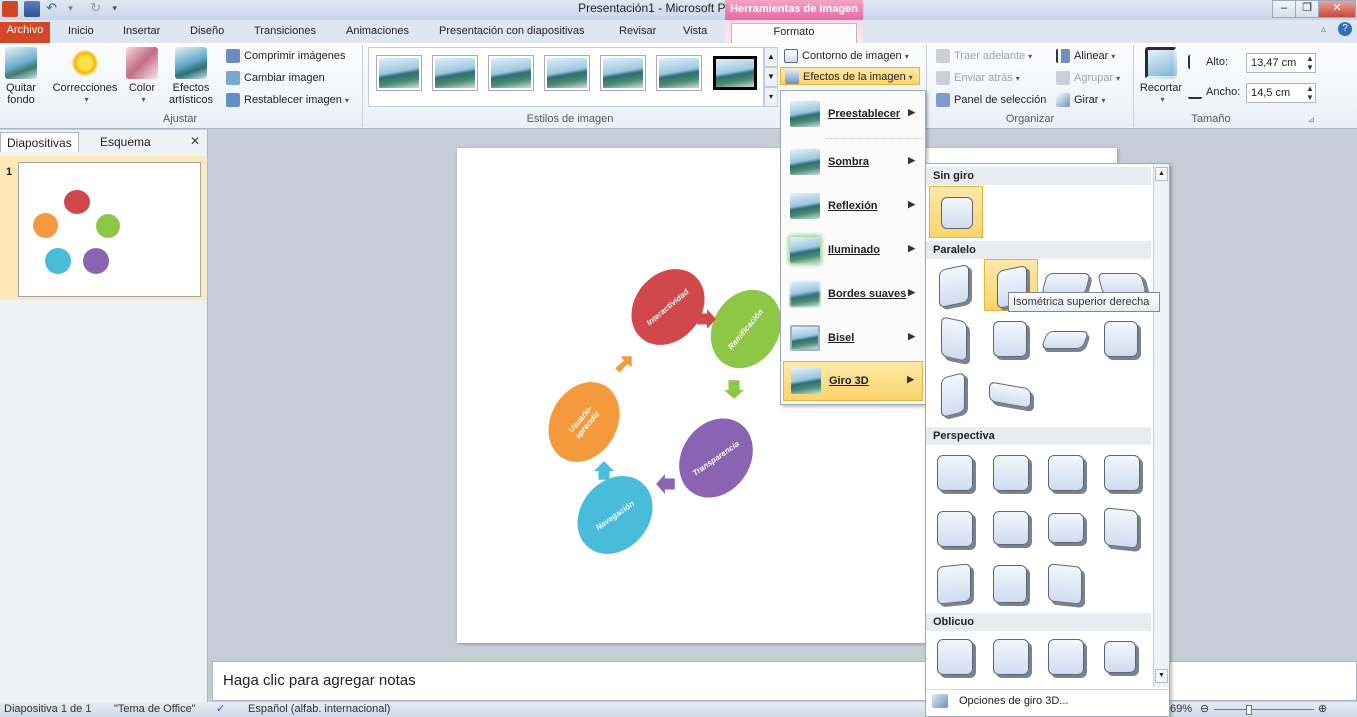  I want to click on zoom-slider, so click(1264, 709).